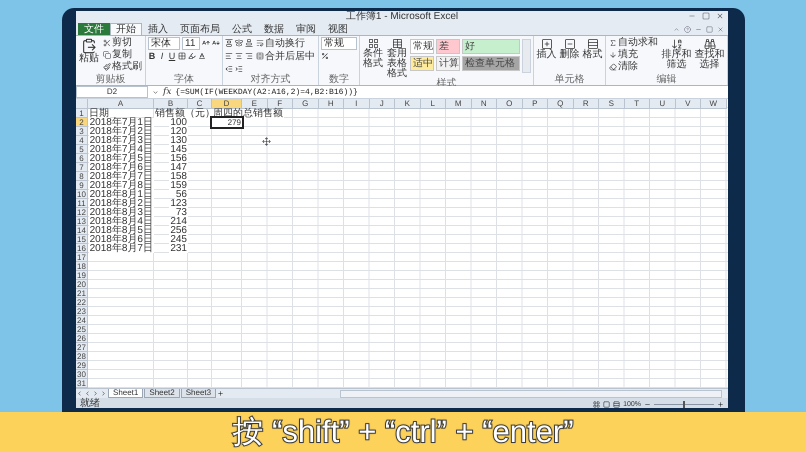 Image resolution: width=806 pixels, height=452 pixels. What do you see at coordinates (200, 104) in the screenshot?
I see `column-header: C` at bounding box center [200, 104].